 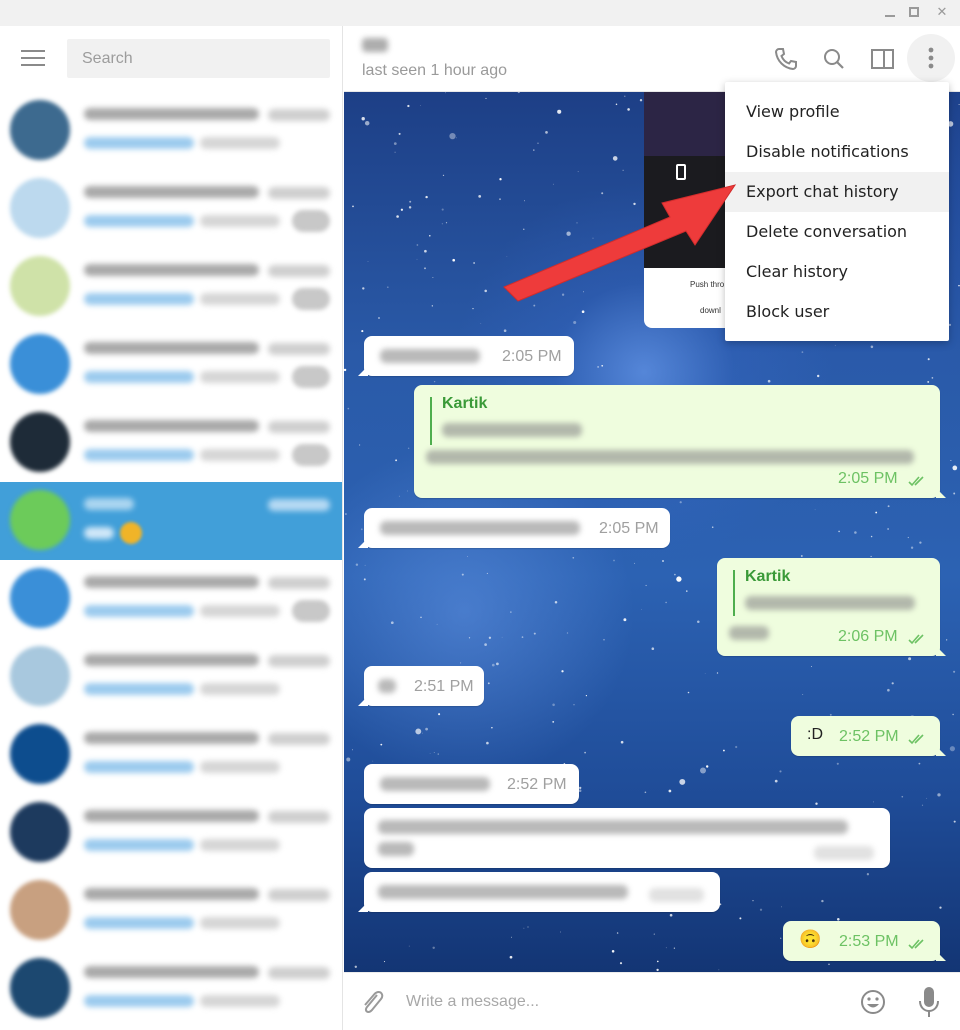 What do you see at coordinates (834, 59) in the screenshot?
I see `search-icon` at bounding box center [834, 59].